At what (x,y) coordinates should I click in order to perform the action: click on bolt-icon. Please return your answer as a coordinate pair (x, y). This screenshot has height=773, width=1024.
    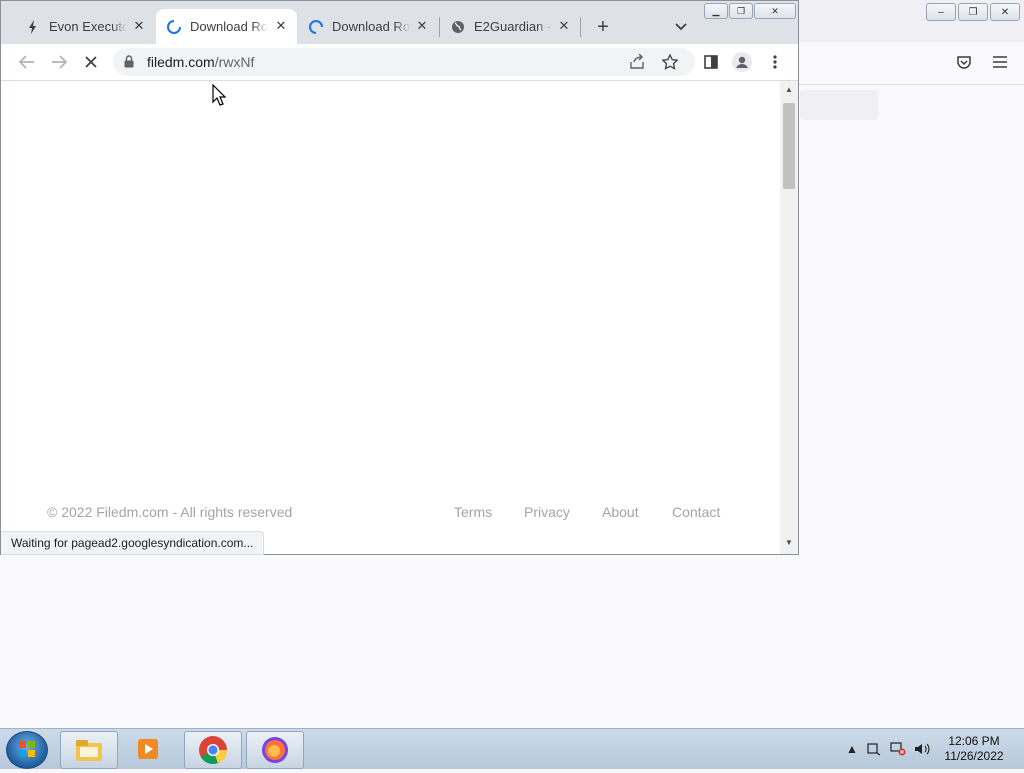
    Looking at the image, I should click on (33, 27).